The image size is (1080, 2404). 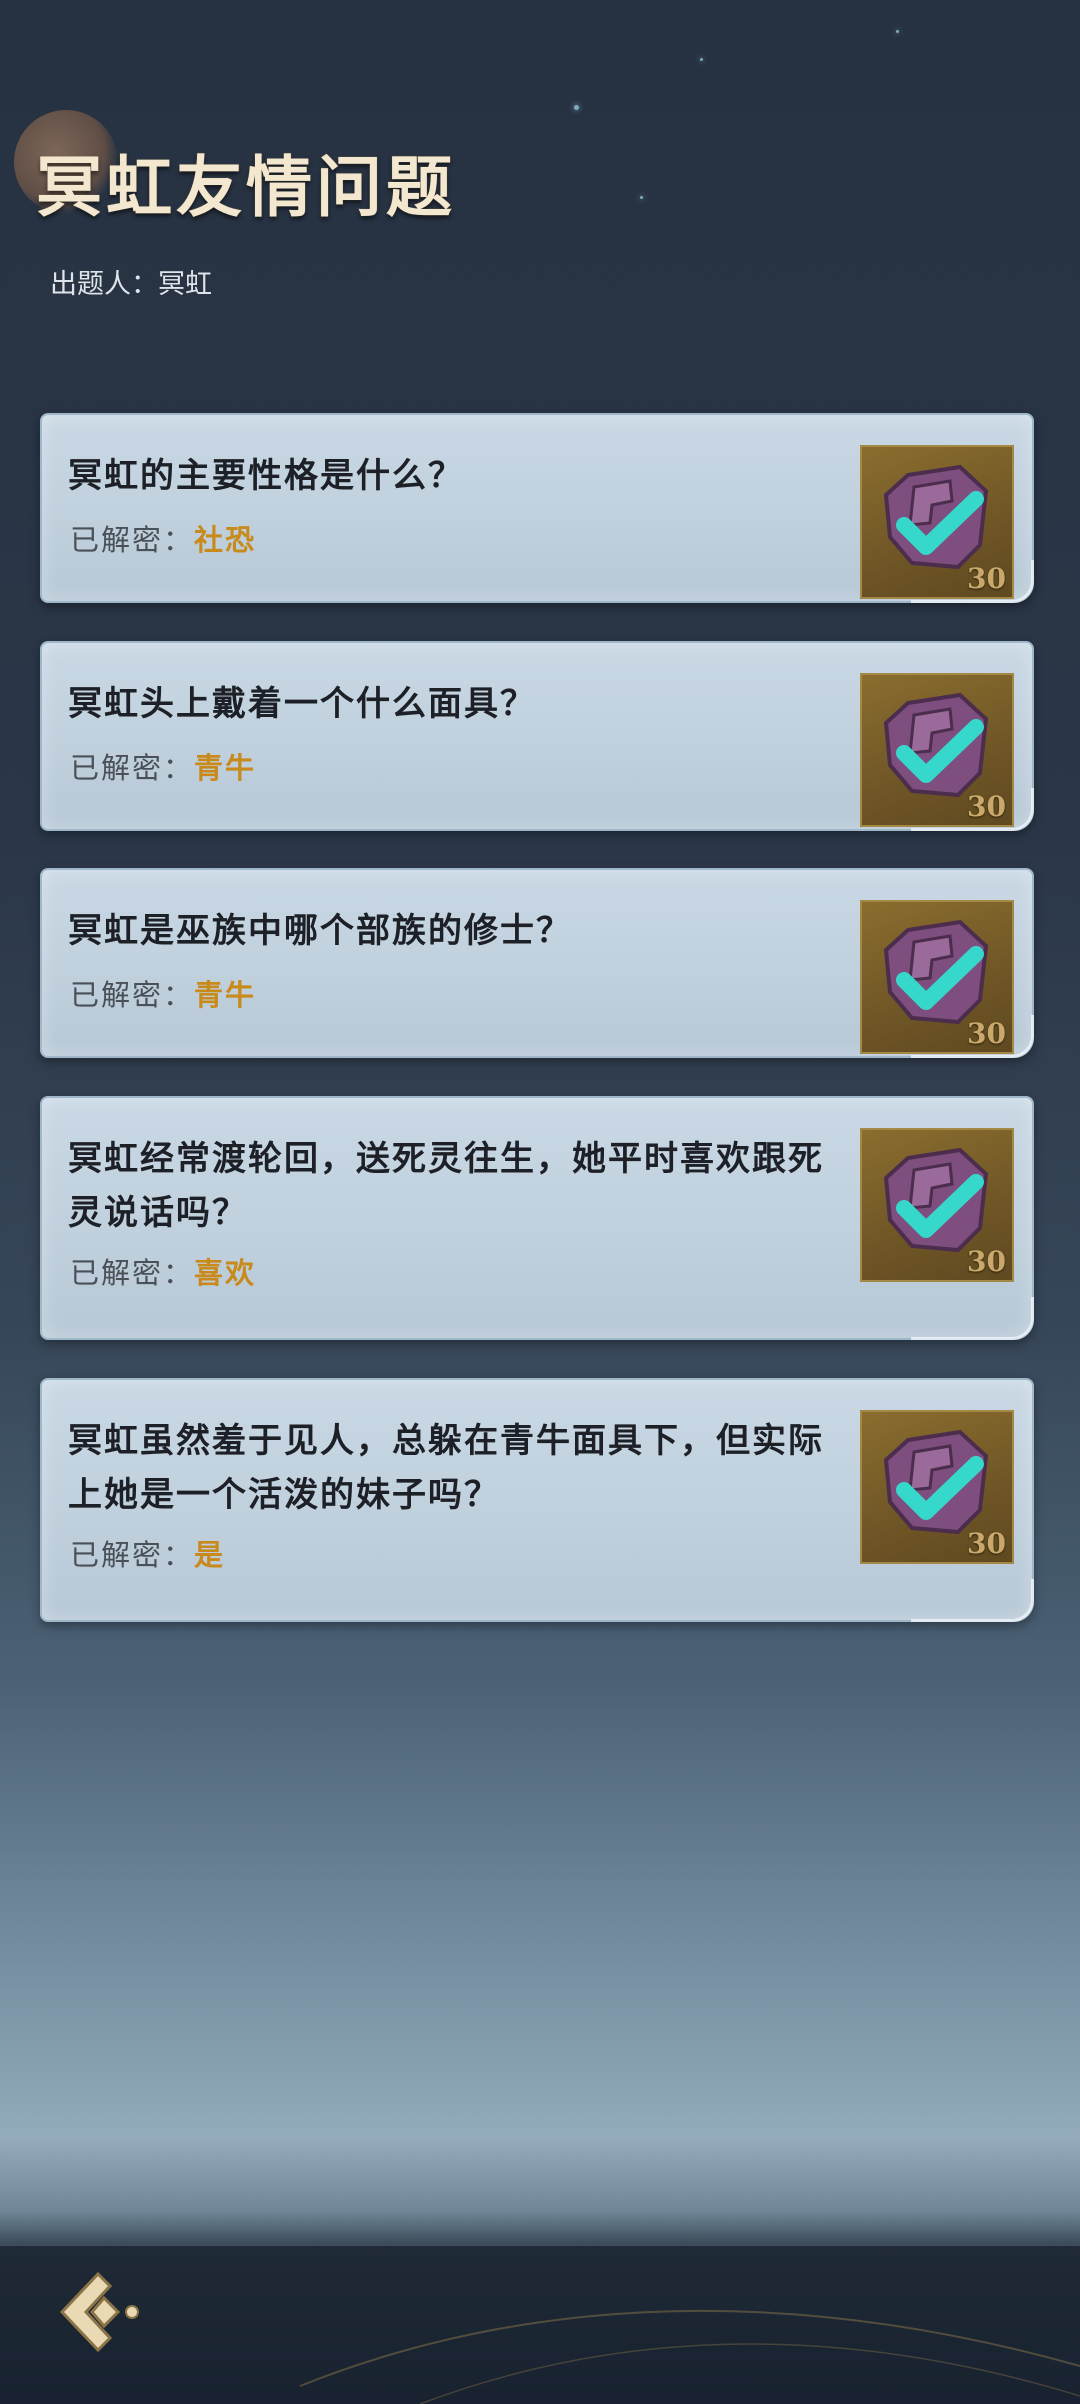 I want to click on answer-value: 喜欢, so click(x=225, y=1273).